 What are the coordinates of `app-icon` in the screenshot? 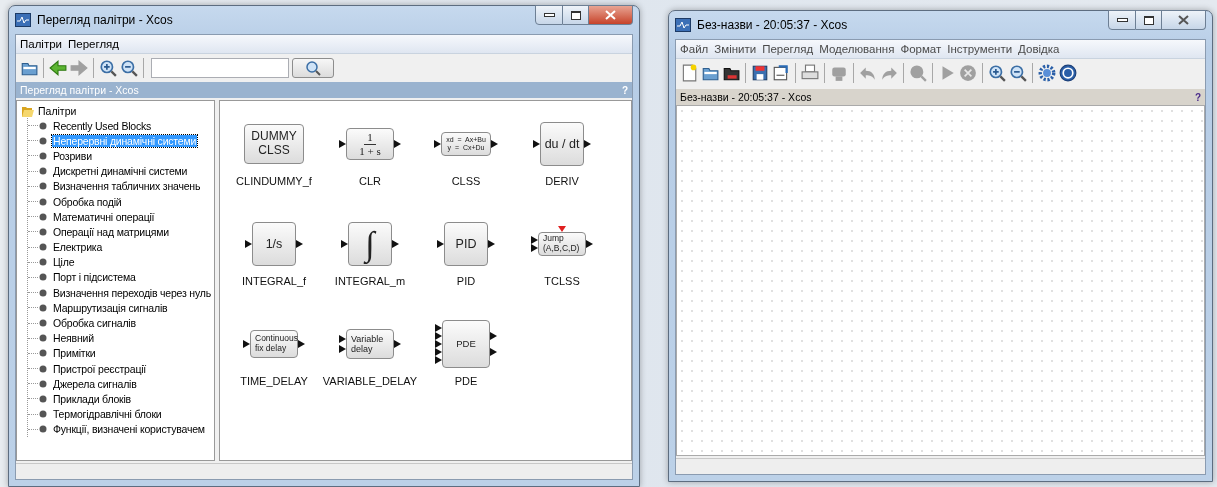 It's located at (23, 20).